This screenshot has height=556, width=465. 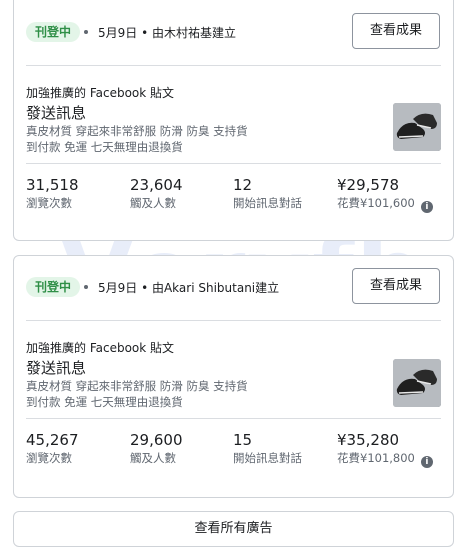 I want to click on stat-reach: 29,600 觸及人數, so click(x=156, y=448).